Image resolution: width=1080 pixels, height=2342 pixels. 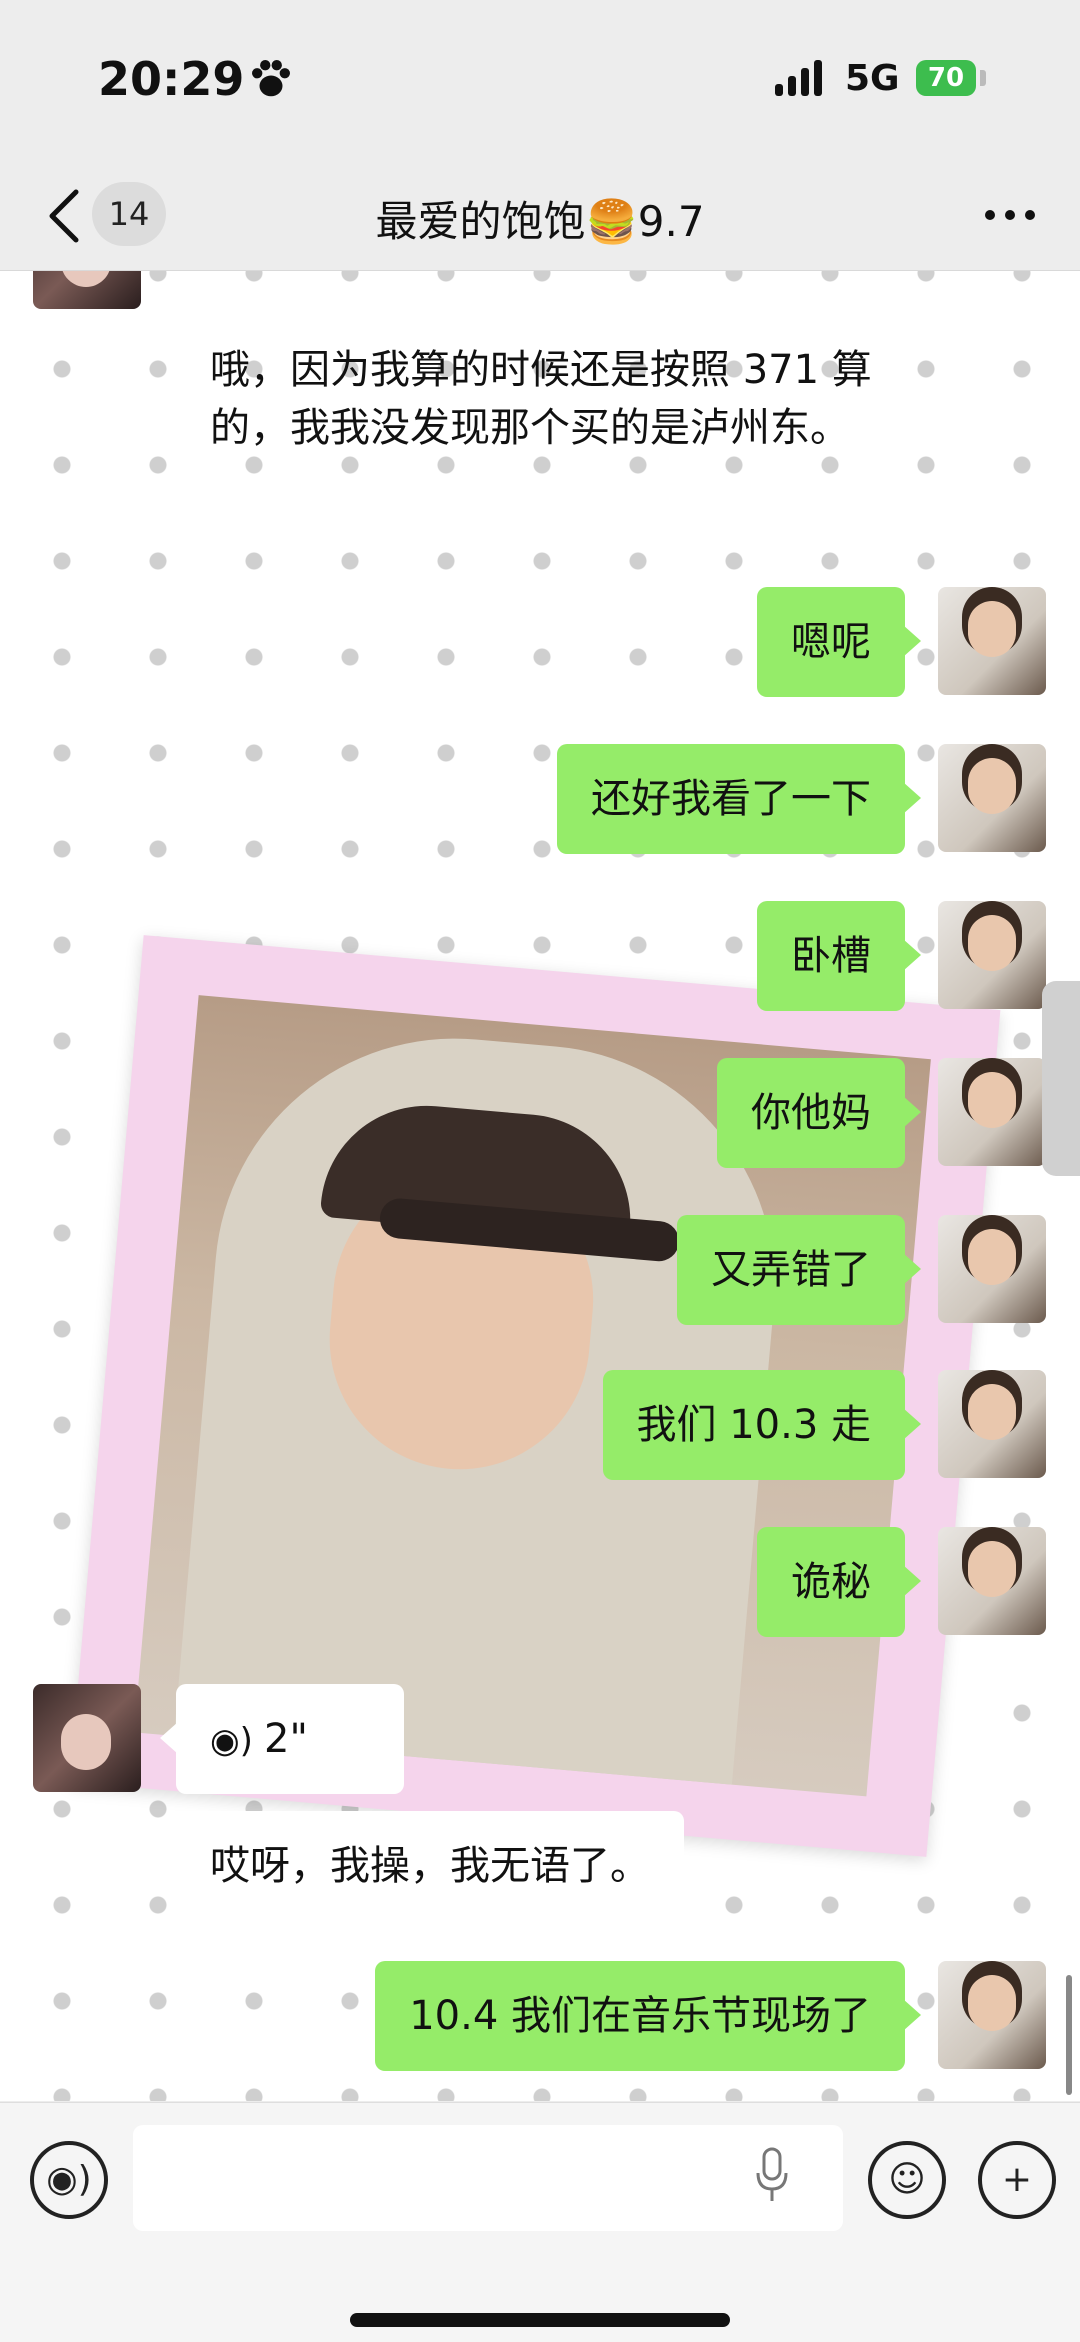 What do you see at coordinates (231, 1741) in the screenshot?
I see `voice-wave-icon: ◉)` at bounding box center [231, 1741].